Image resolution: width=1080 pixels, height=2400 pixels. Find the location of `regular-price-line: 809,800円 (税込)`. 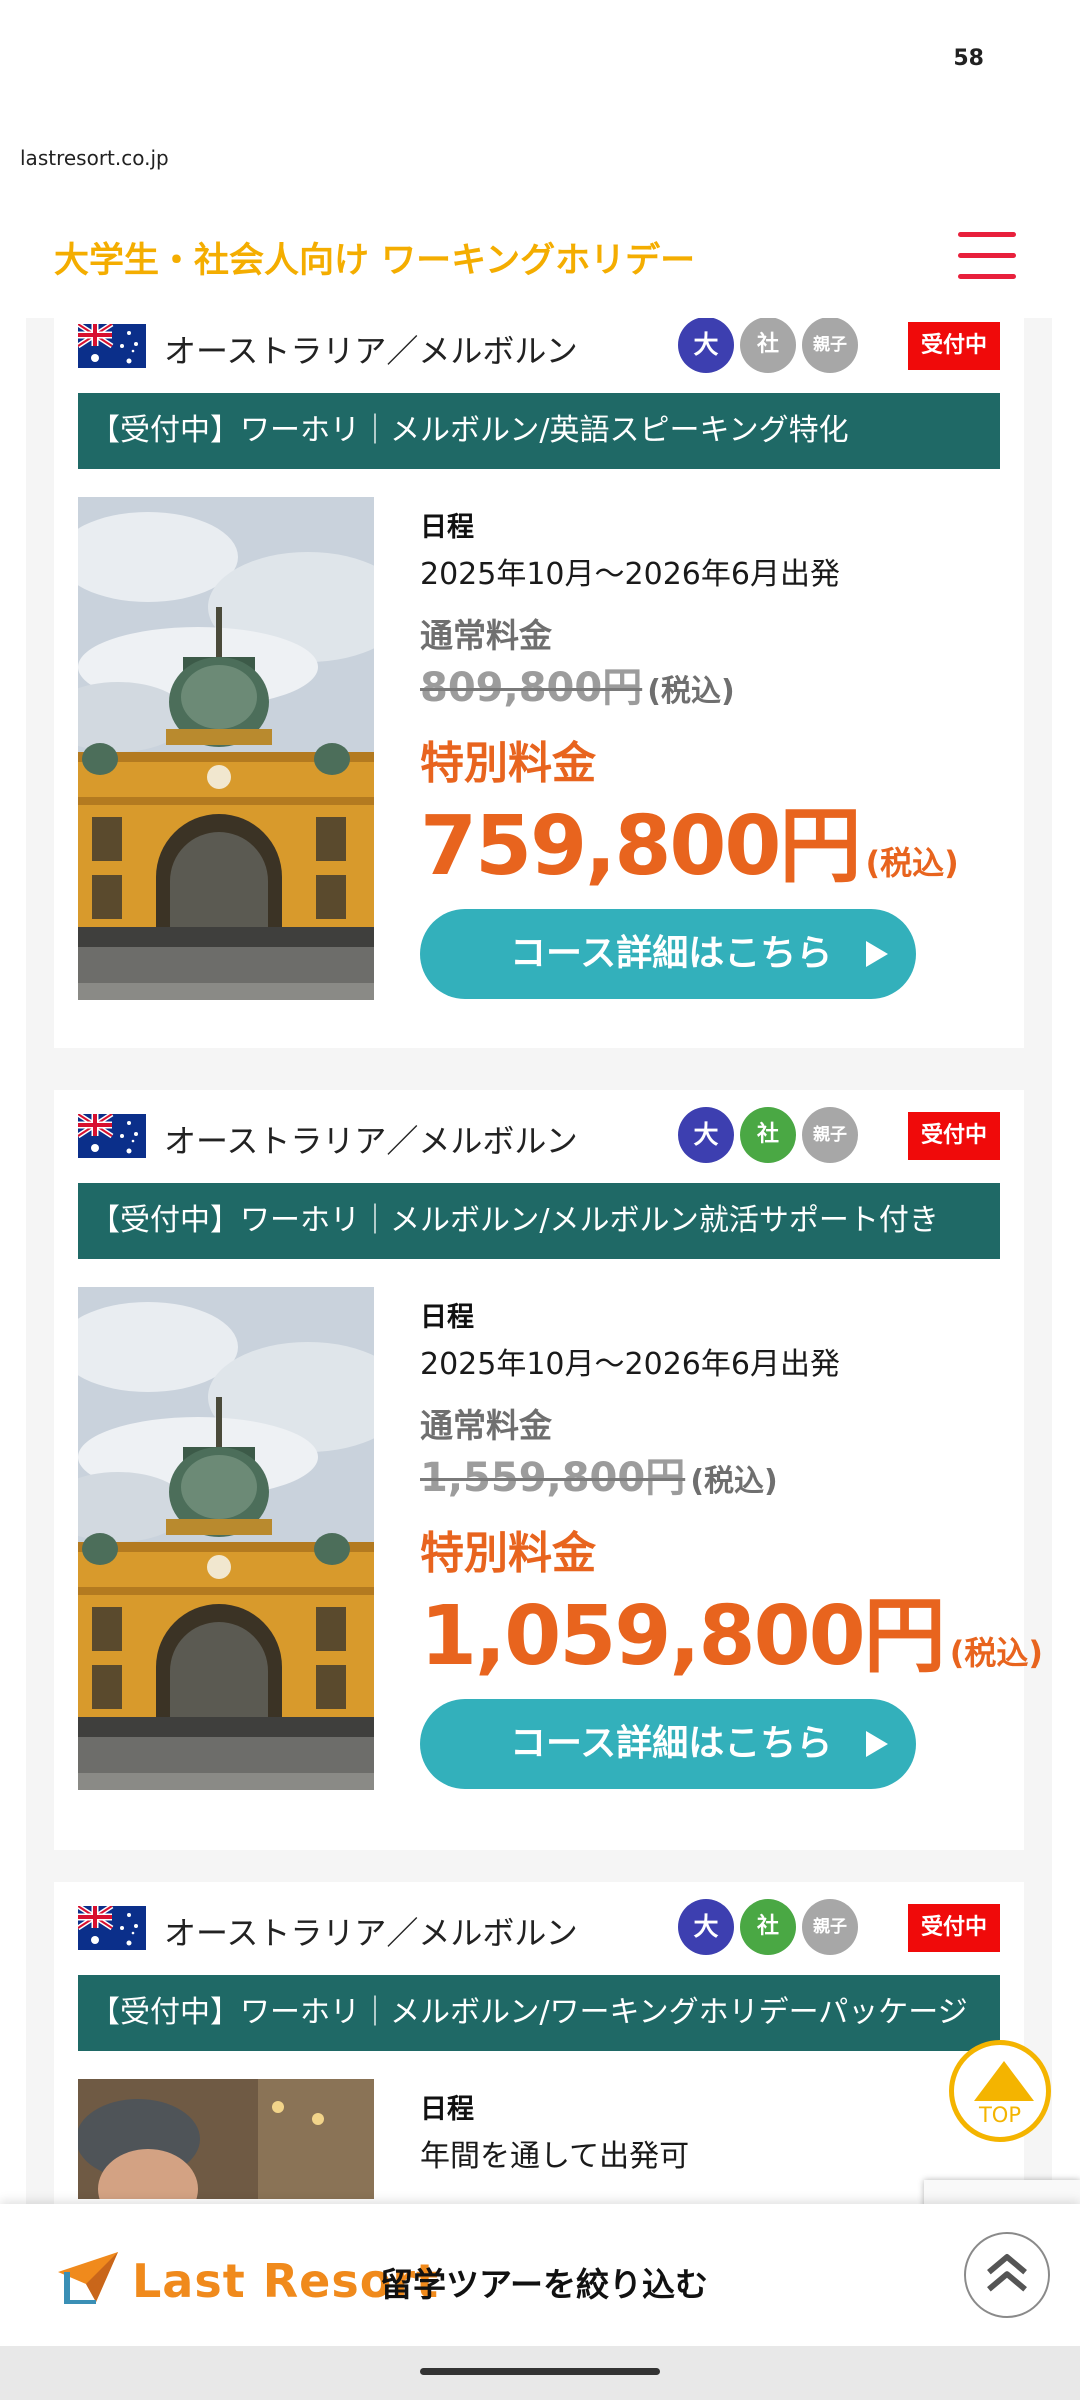

regular-price-line: 809,800円 (税込) is located at coordinates (577, 684).